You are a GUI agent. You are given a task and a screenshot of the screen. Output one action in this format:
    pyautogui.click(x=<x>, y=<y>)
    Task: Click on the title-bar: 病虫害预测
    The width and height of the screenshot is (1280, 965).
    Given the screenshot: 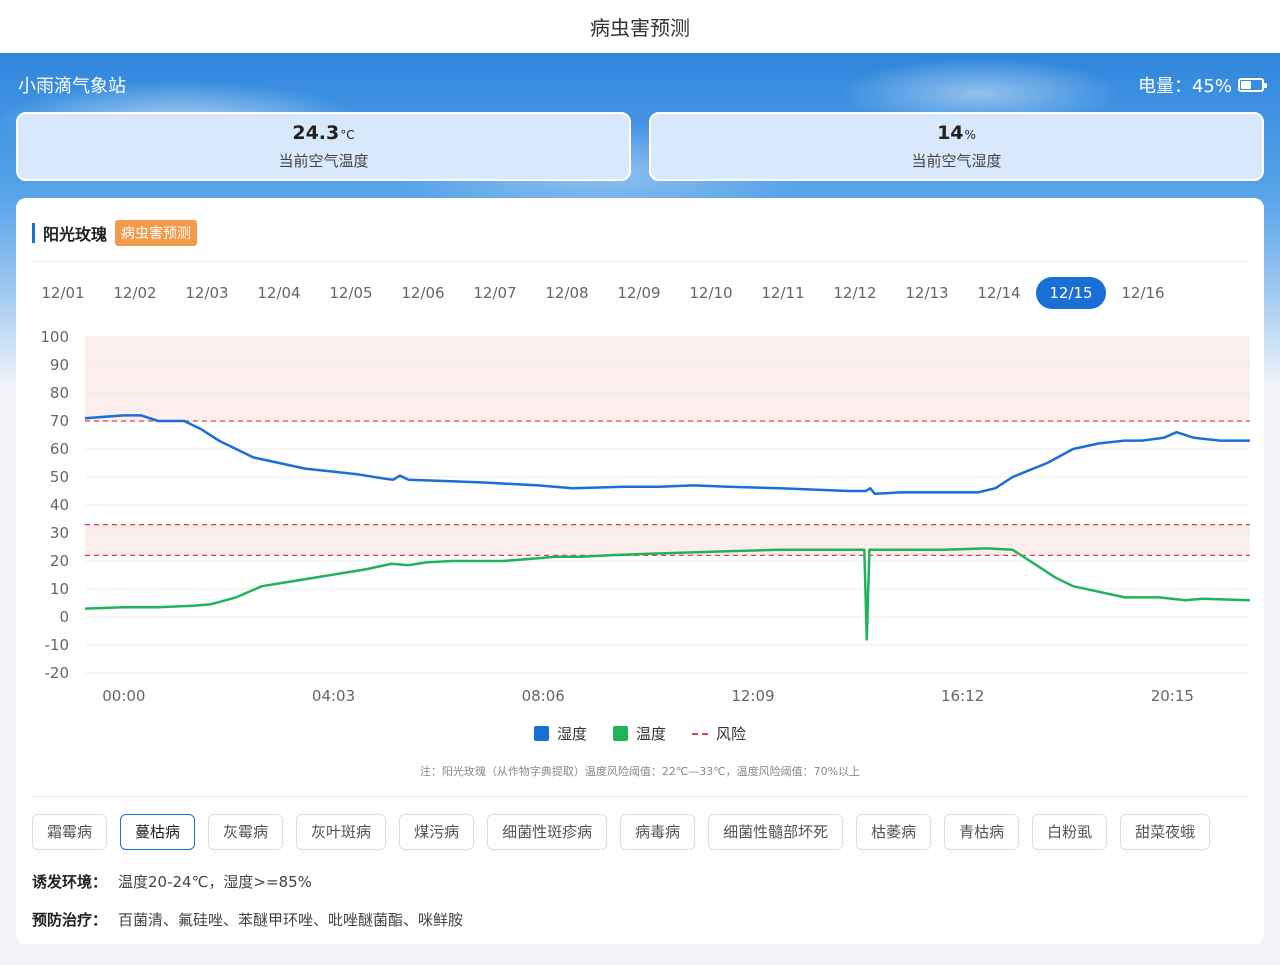 What is the action you would take?
    pyautogui.click(x=640, y=26)
    